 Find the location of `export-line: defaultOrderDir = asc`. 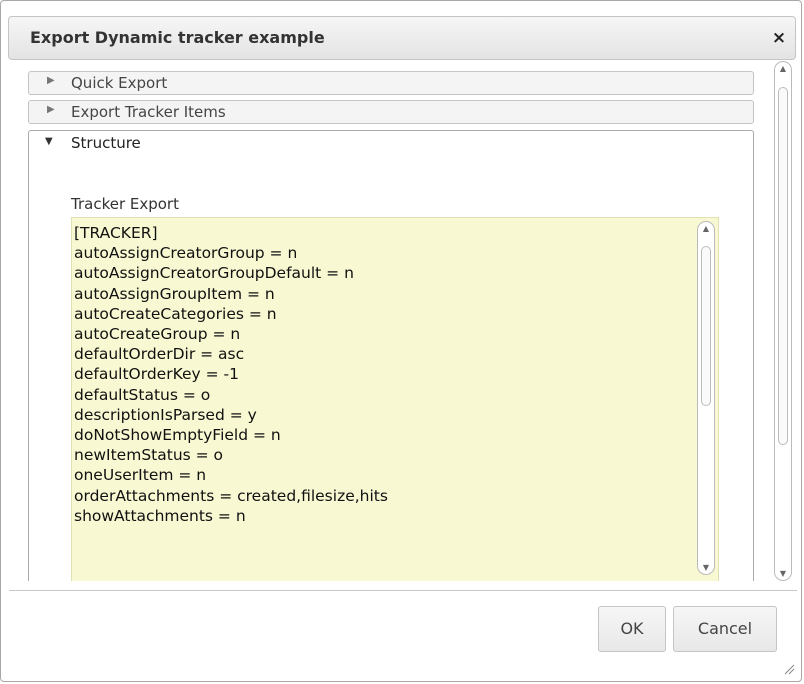

export-line: defaultOrderDir = asc is located at coordinates (159, 354).